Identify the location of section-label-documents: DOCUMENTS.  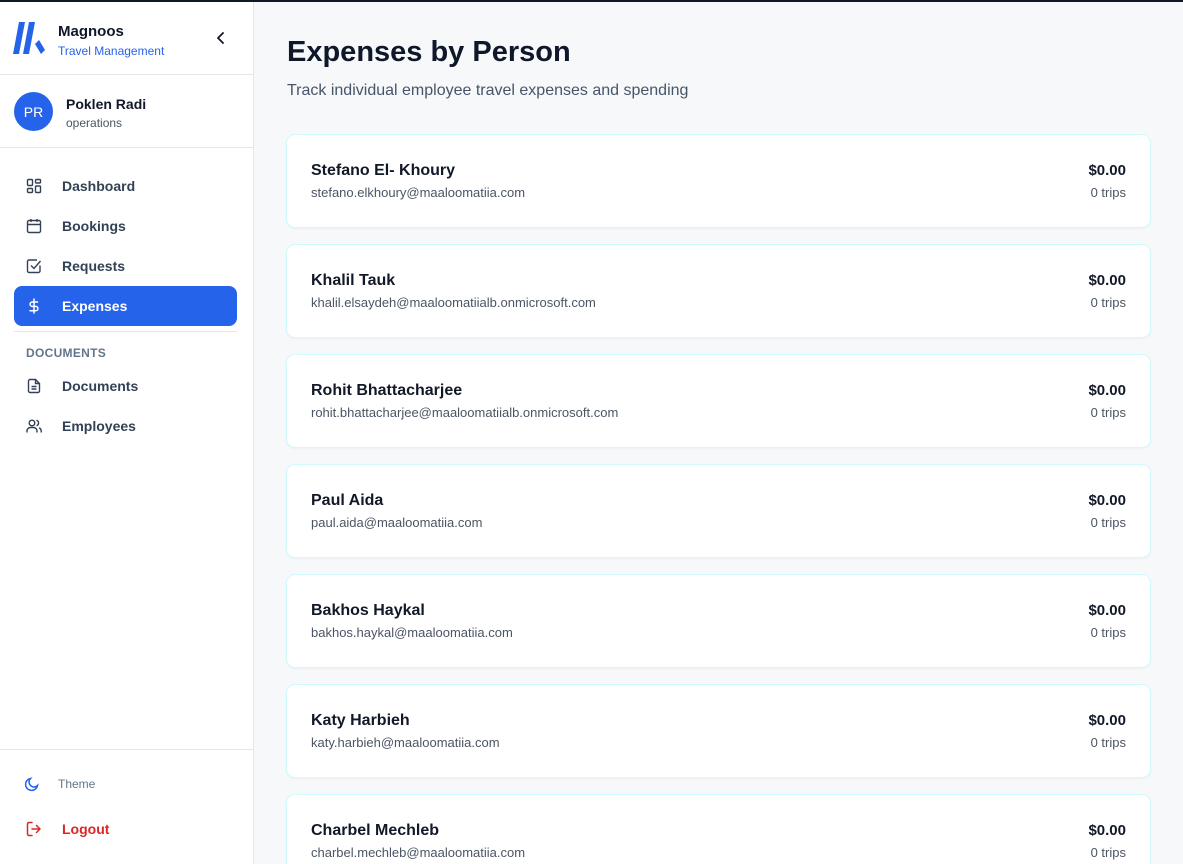
(66, 353).